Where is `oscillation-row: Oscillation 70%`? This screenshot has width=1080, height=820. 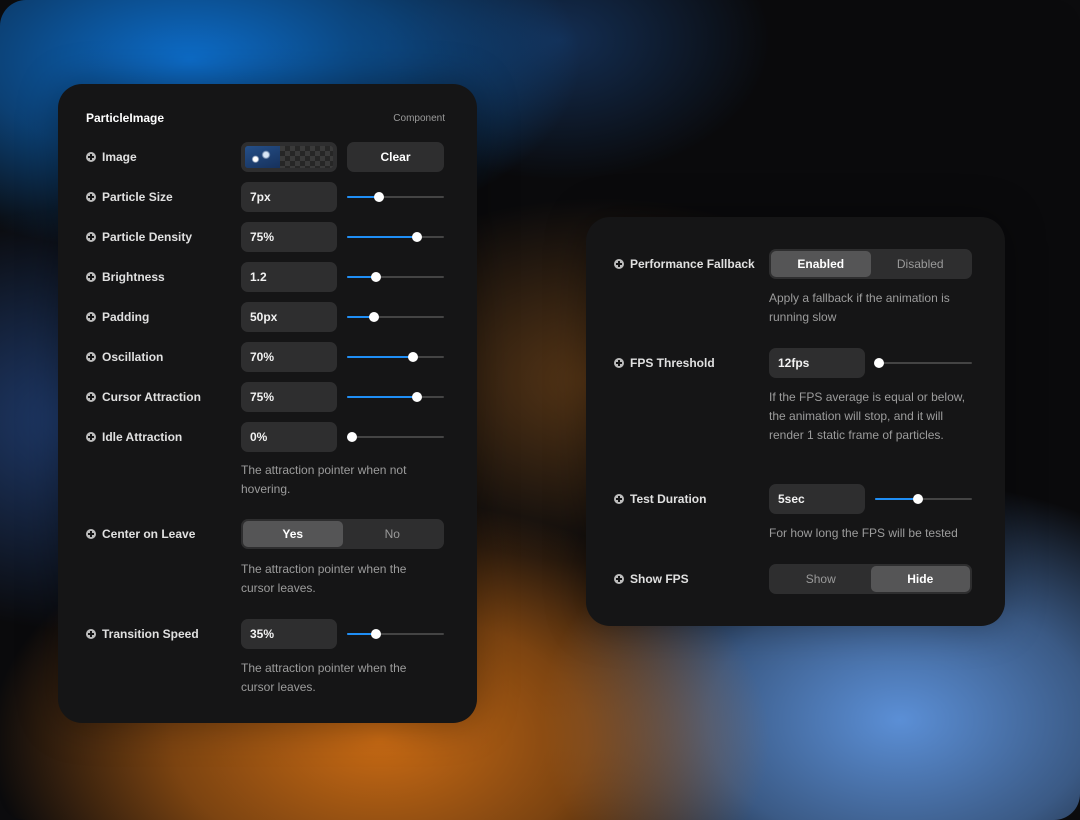 oscillation-row: Oscillation 70% is located at coordinates (267, 357).